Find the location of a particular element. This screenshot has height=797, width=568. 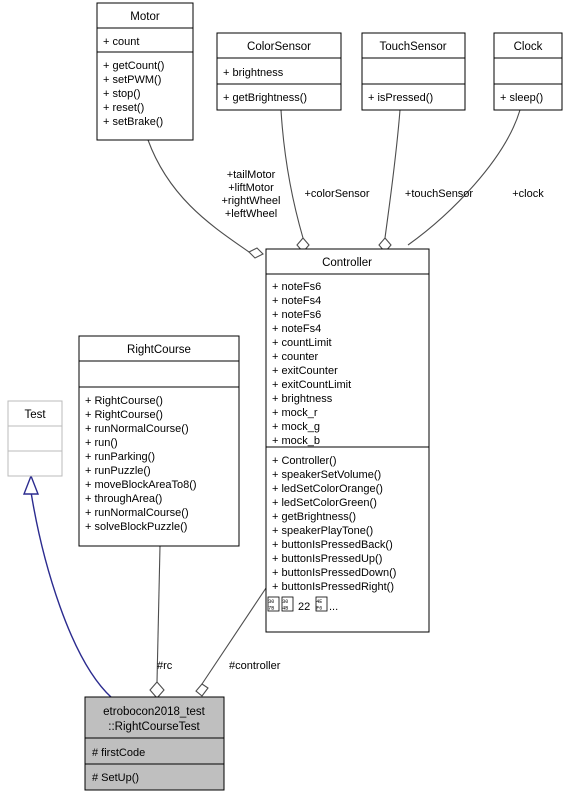

rightcourse-op-7: + throughArea() is located at coordinates (123, 499).